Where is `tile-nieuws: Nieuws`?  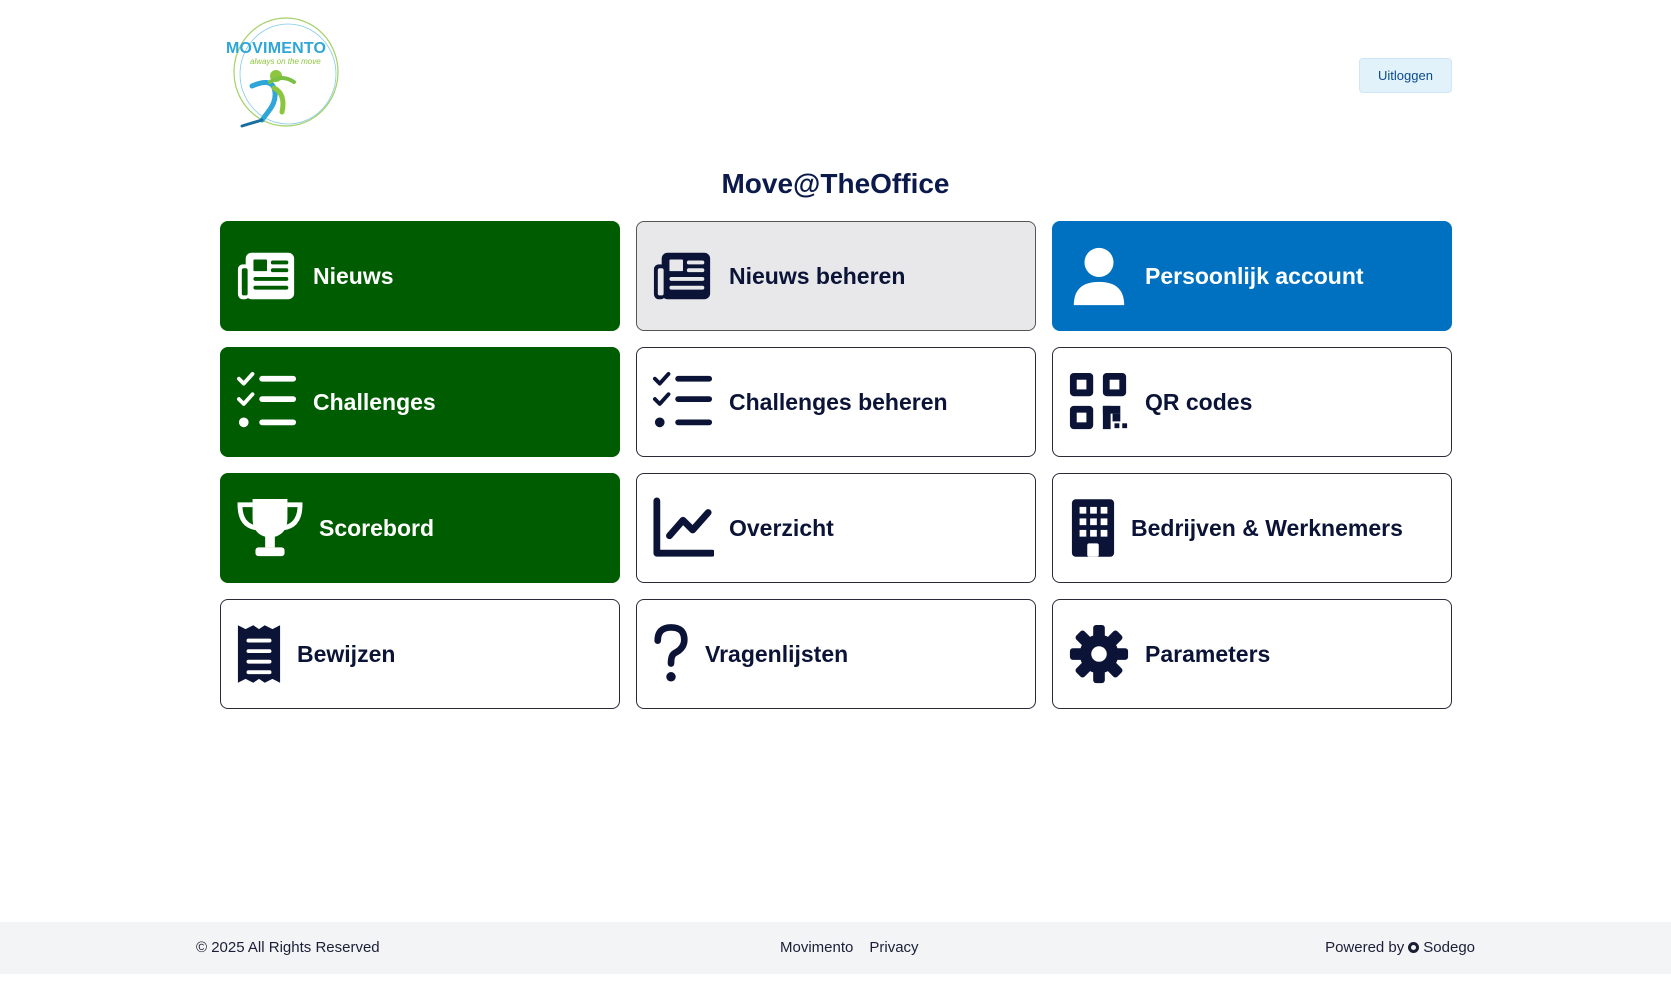 tile-nieuws: Nieuws is located at coordinates (420, 276).